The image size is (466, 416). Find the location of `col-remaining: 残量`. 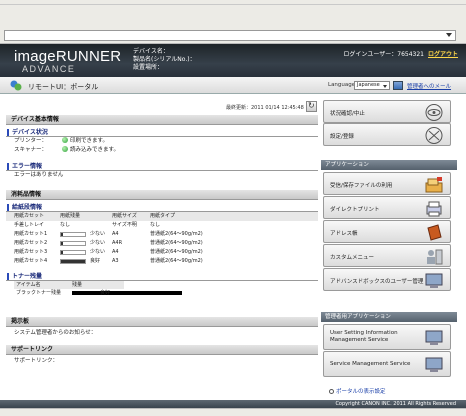

col-remaining: 残量 is located at coordinates (77, 285).